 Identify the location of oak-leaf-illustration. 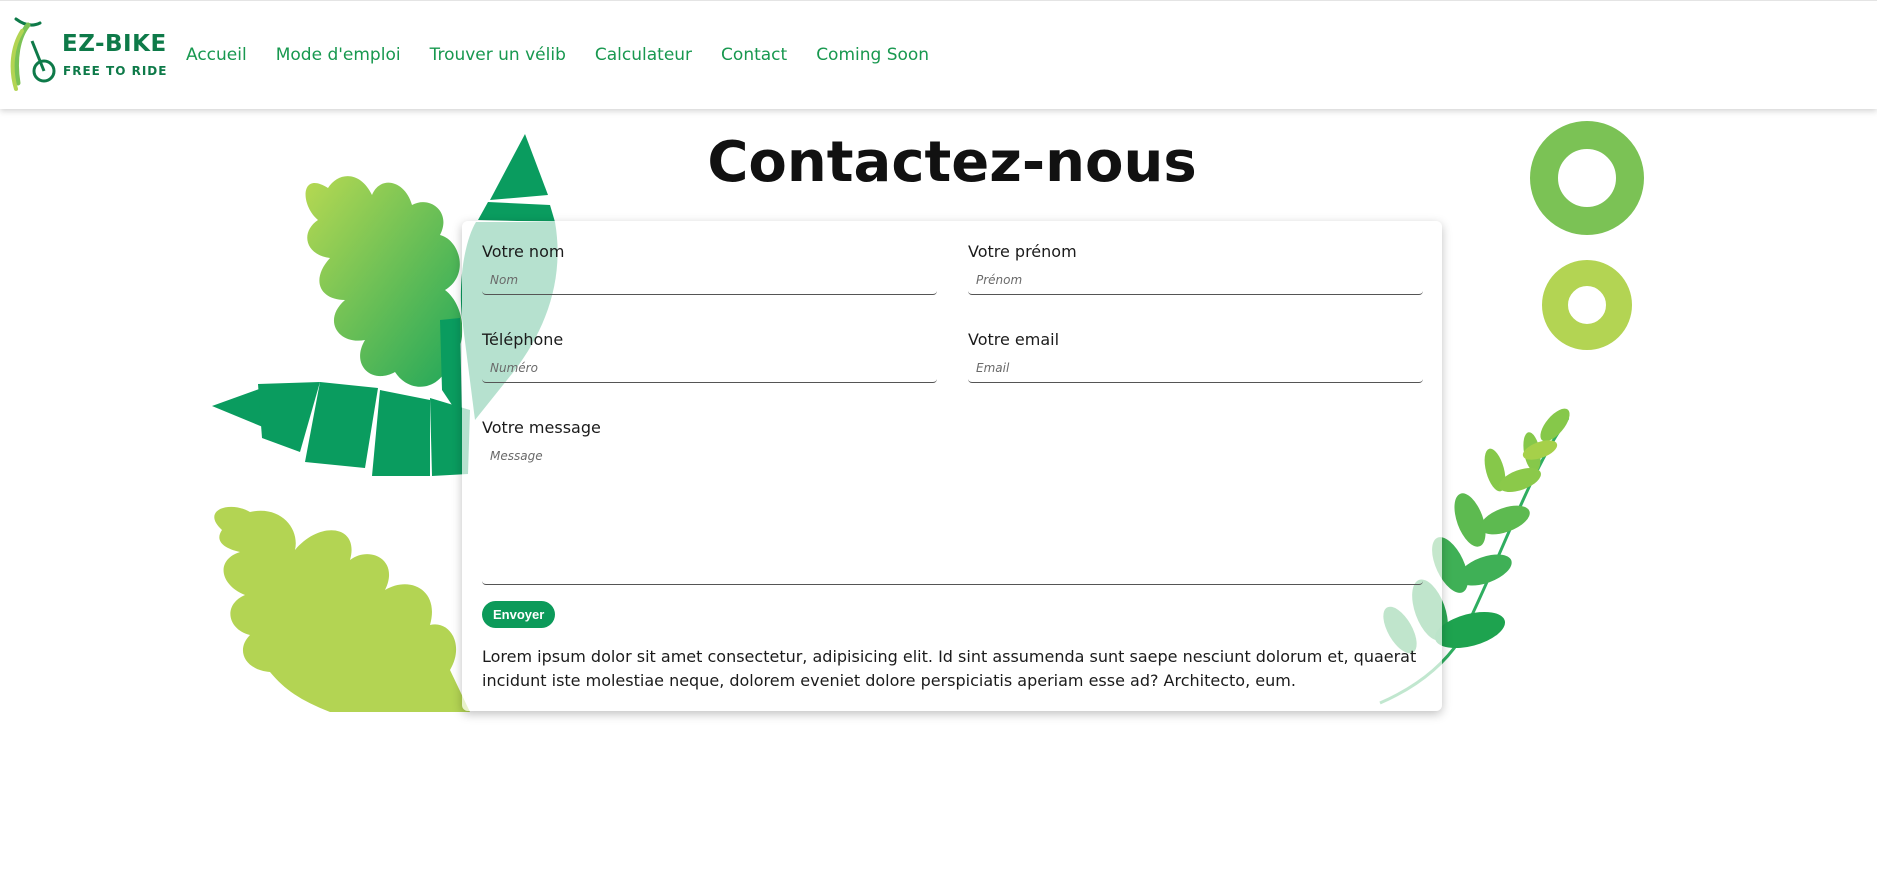
(384, 281).